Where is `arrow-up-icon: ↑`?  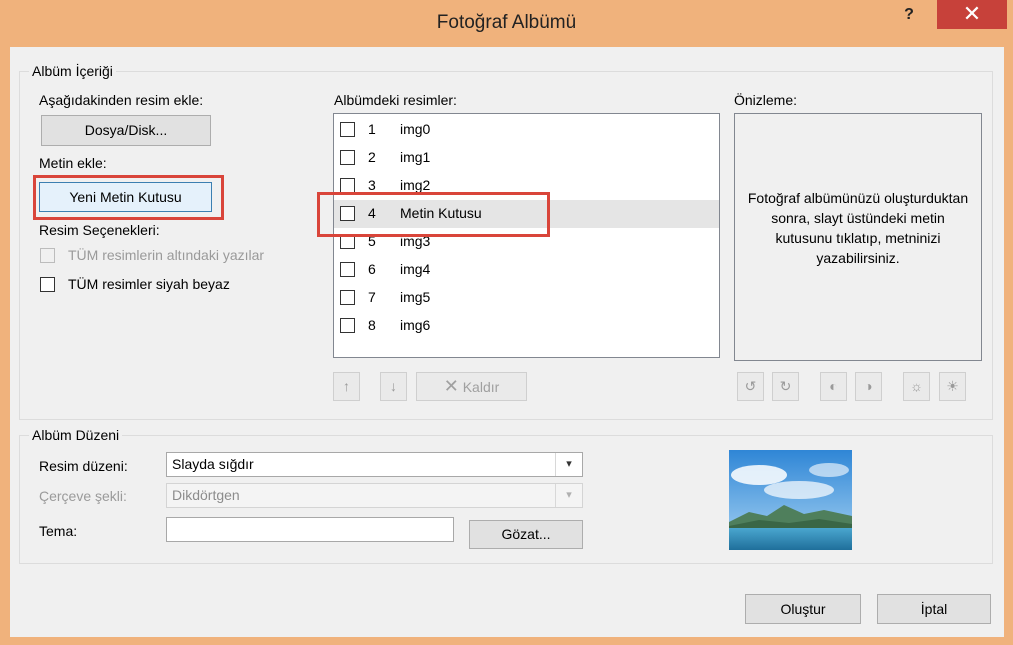
arrow-up-icon: ↑ is located at coordinates (346, 386).